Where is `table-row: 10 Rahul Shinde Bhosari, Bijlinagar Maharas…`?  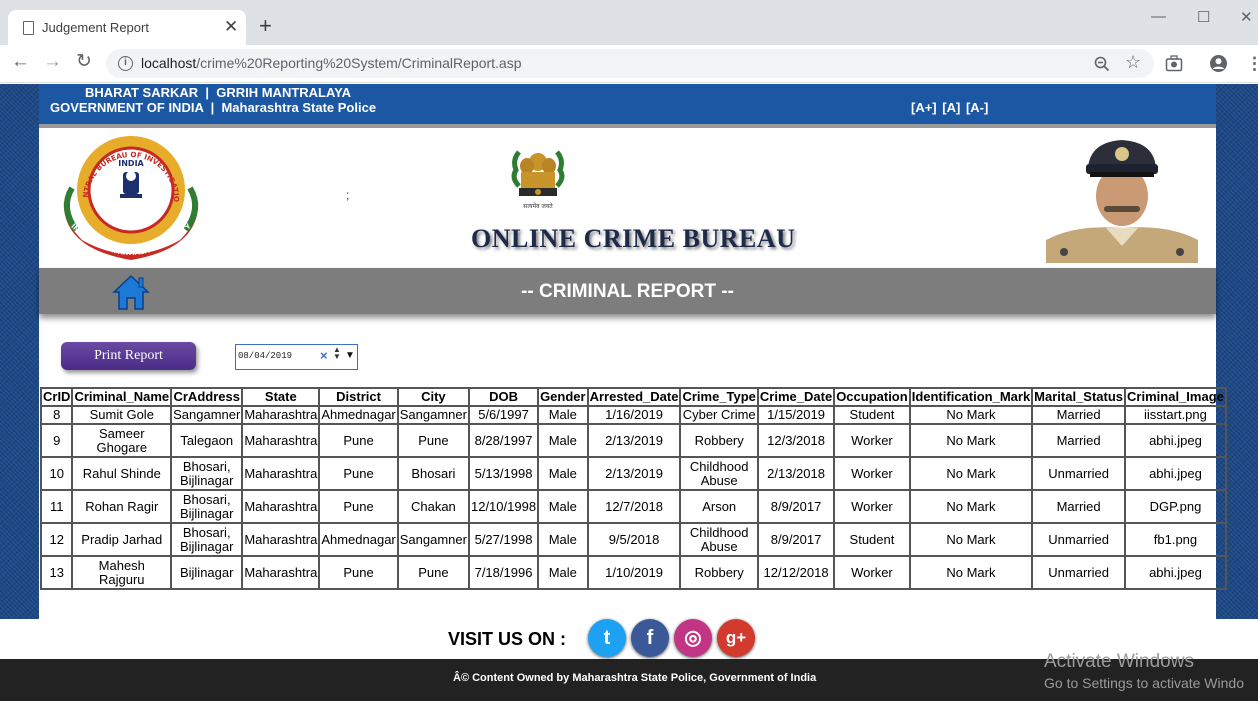
table-row: 10 Rahul Shinde Bhosari, Bijlinagar Maharas… is located at coordinates (633, 473).